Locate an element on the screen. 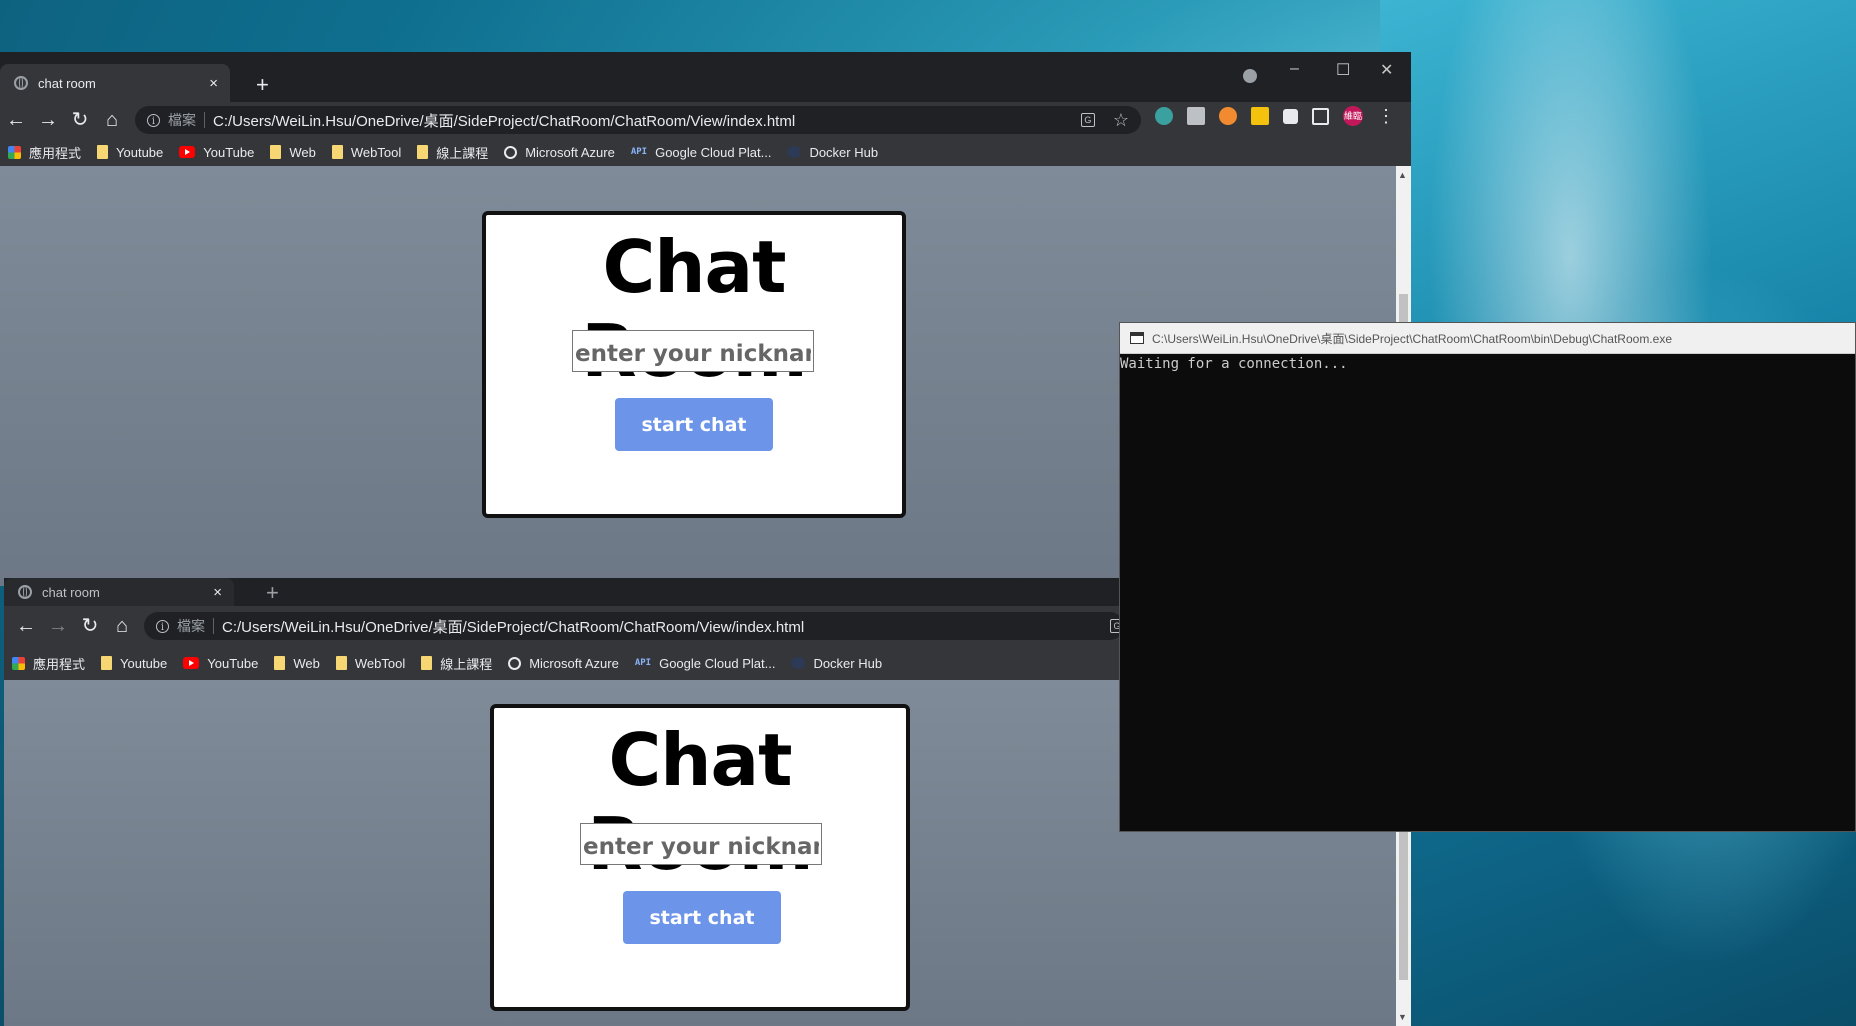 This screenshot has height=1026, width=1856. docker-icon is located at coordinates (794, 152).